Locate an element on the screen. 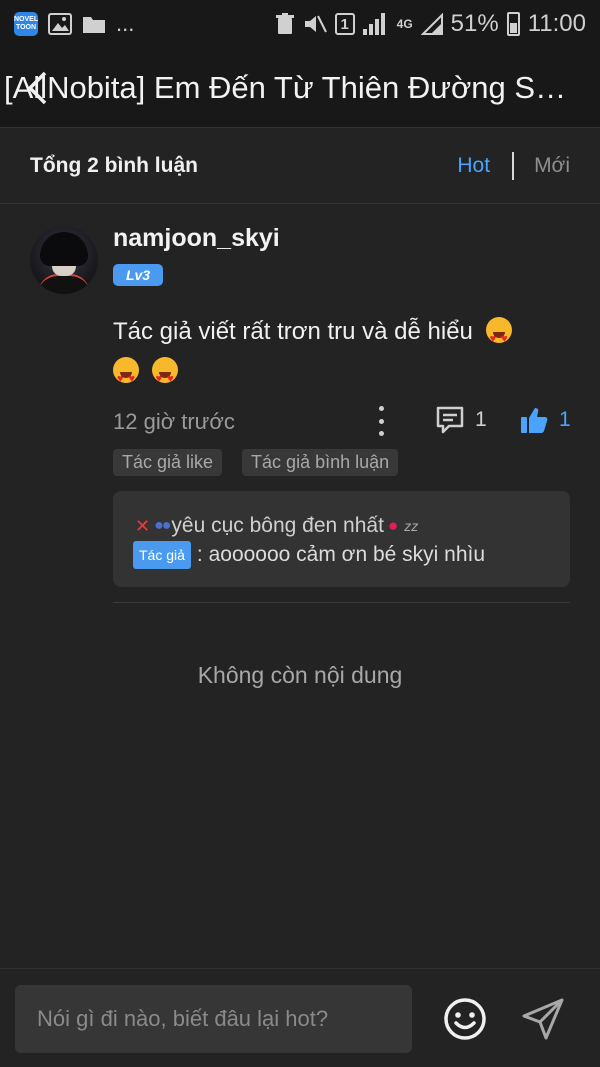  reply-author: ✕ ●● yêu cục bông đen nhất ● zz is located at coordinates (352, 526).